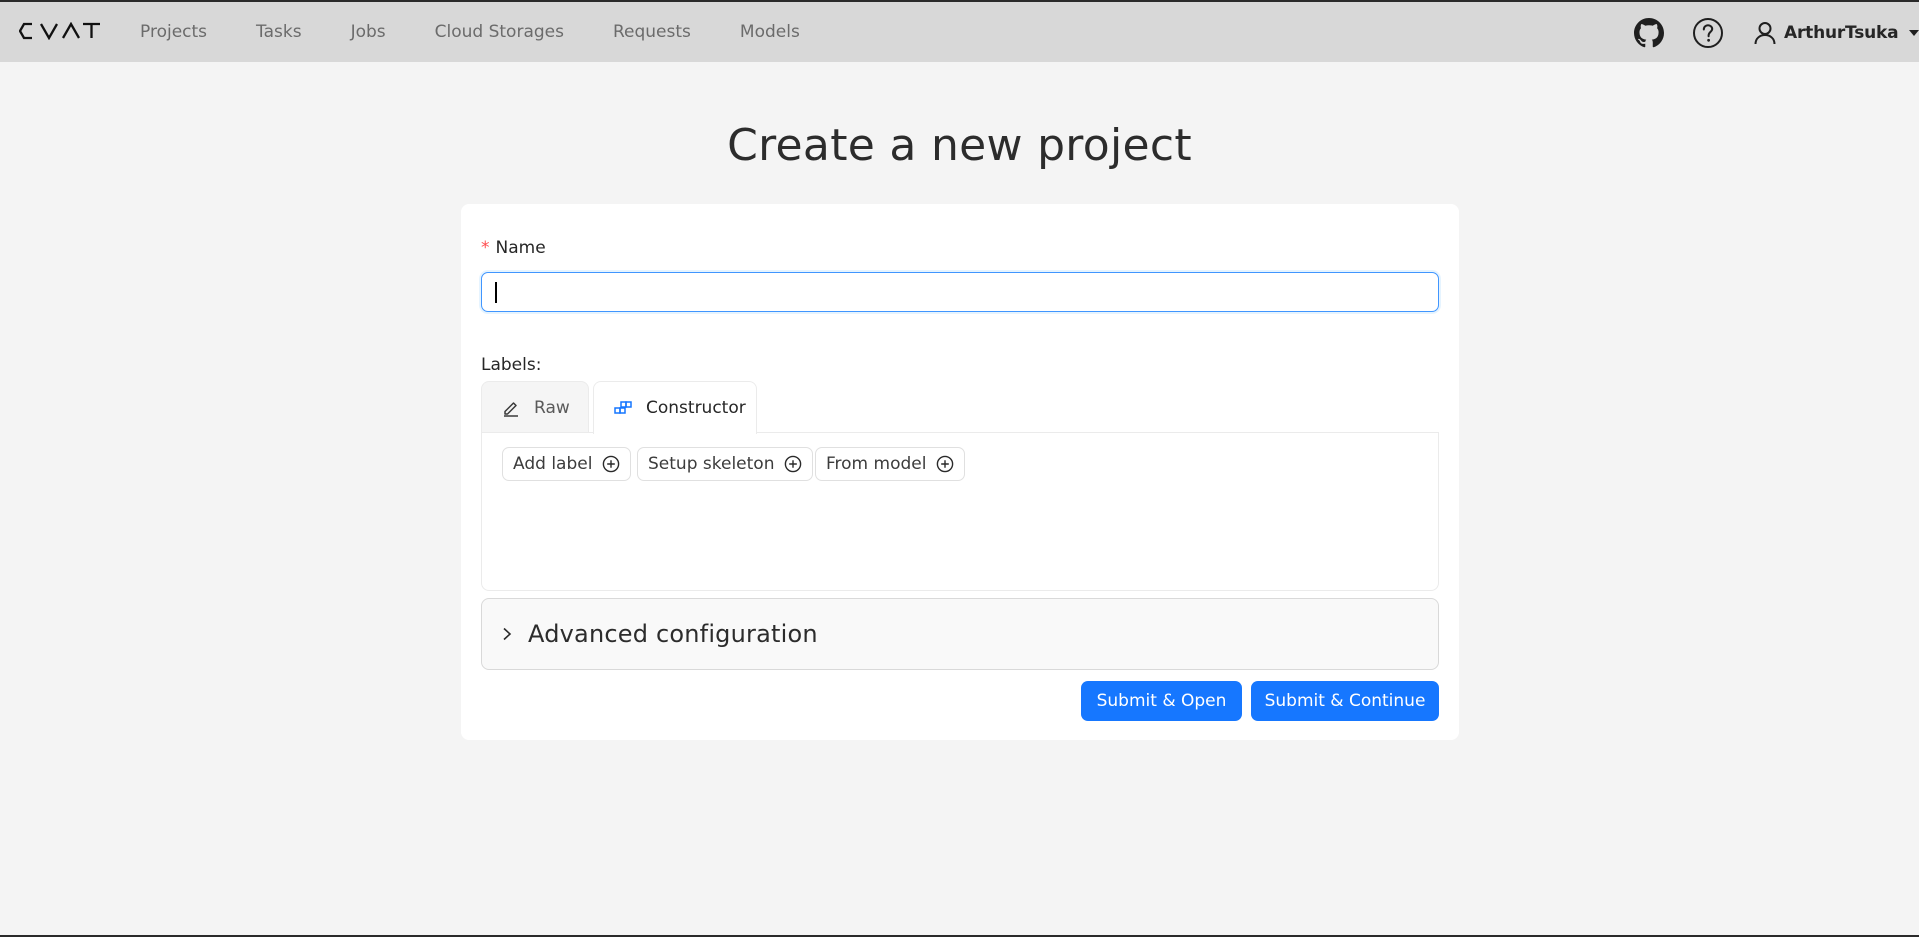  Describe the element at coordinates (553, 464) in the screenshot. I see `add-label-text: Add label` at that location.